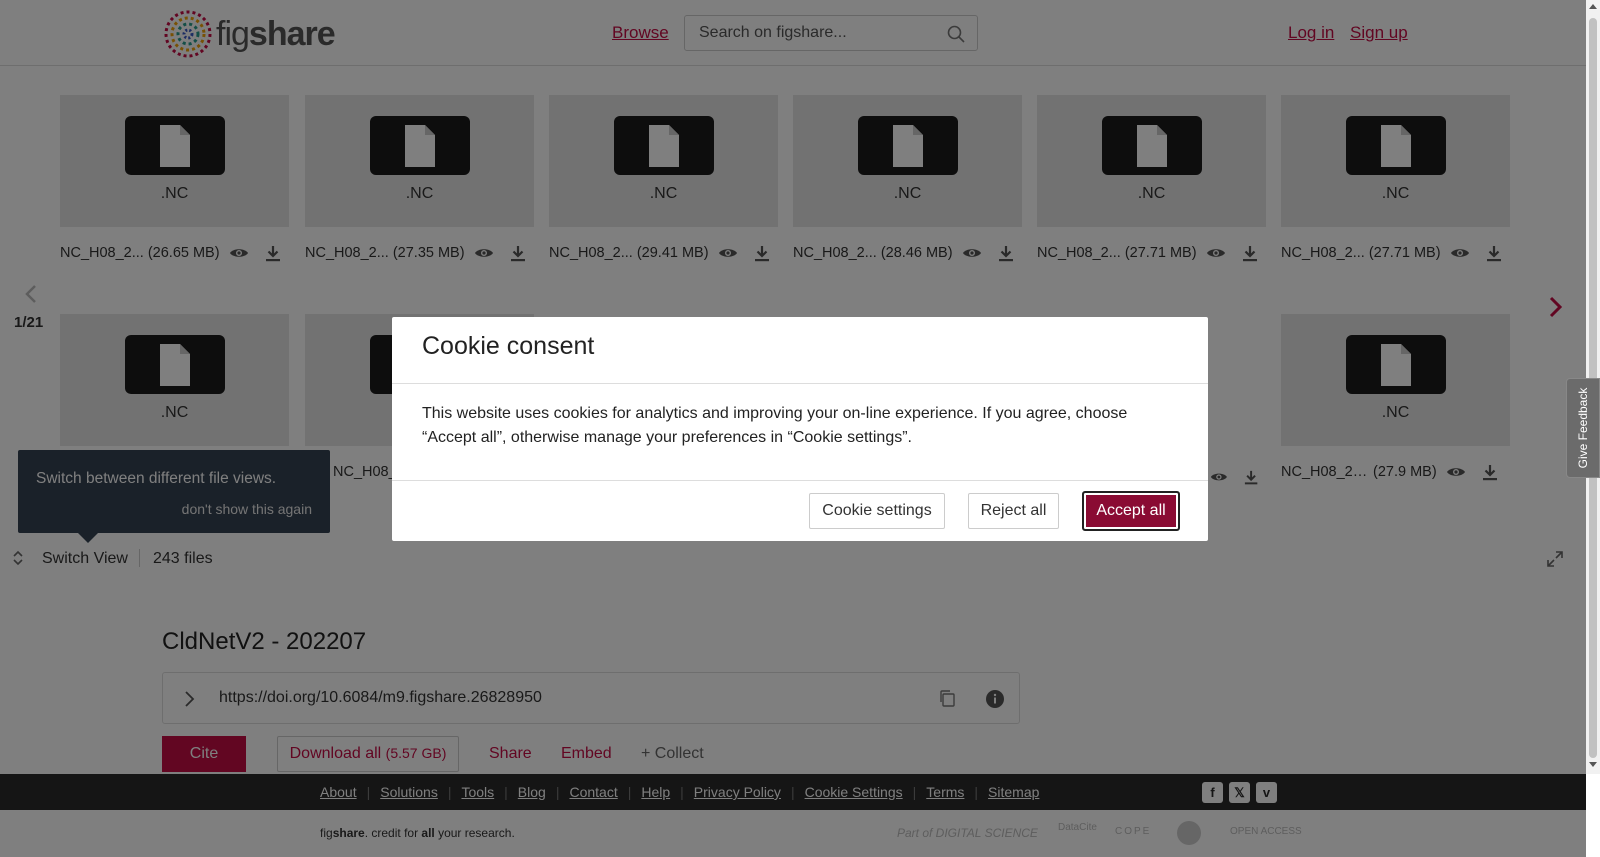 The image size is (1600, 857). I want to click on accept-all-button: Accept all, so click(1131, 511).